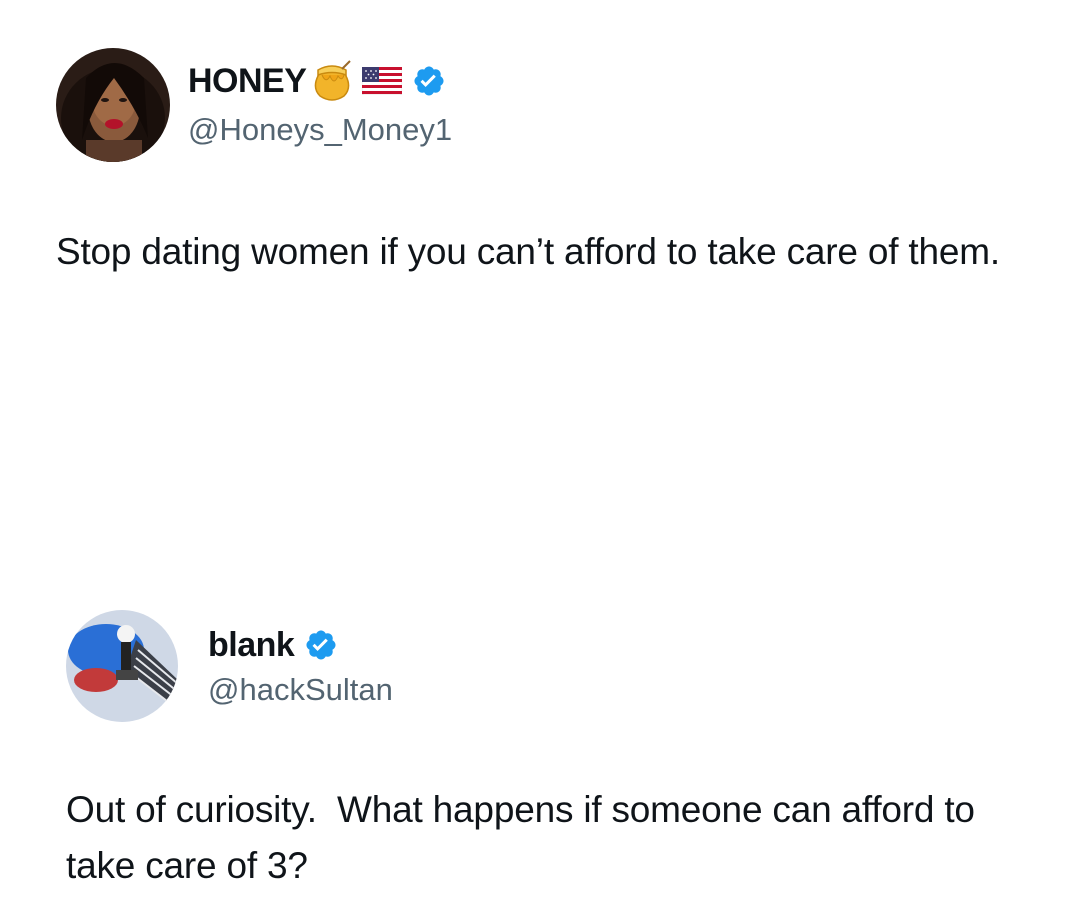 Image resolution: width=1080 pixels, height=898 pixels. I want to click on handle: @hackSultan, so click(300, 690).